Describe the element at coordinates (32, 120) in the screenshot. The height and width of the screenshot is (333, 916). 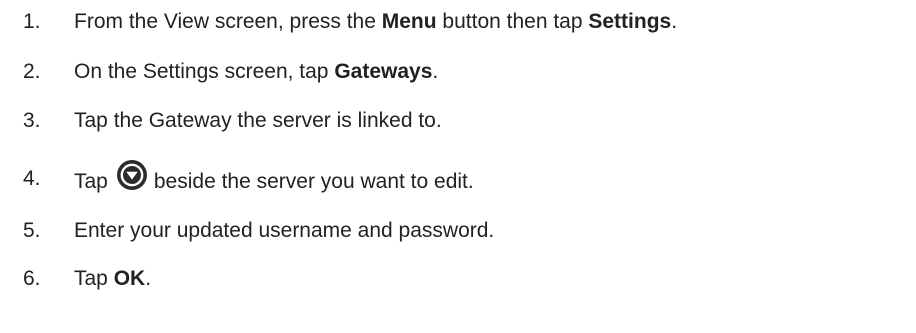
I see `step-number: 3.` at that location.